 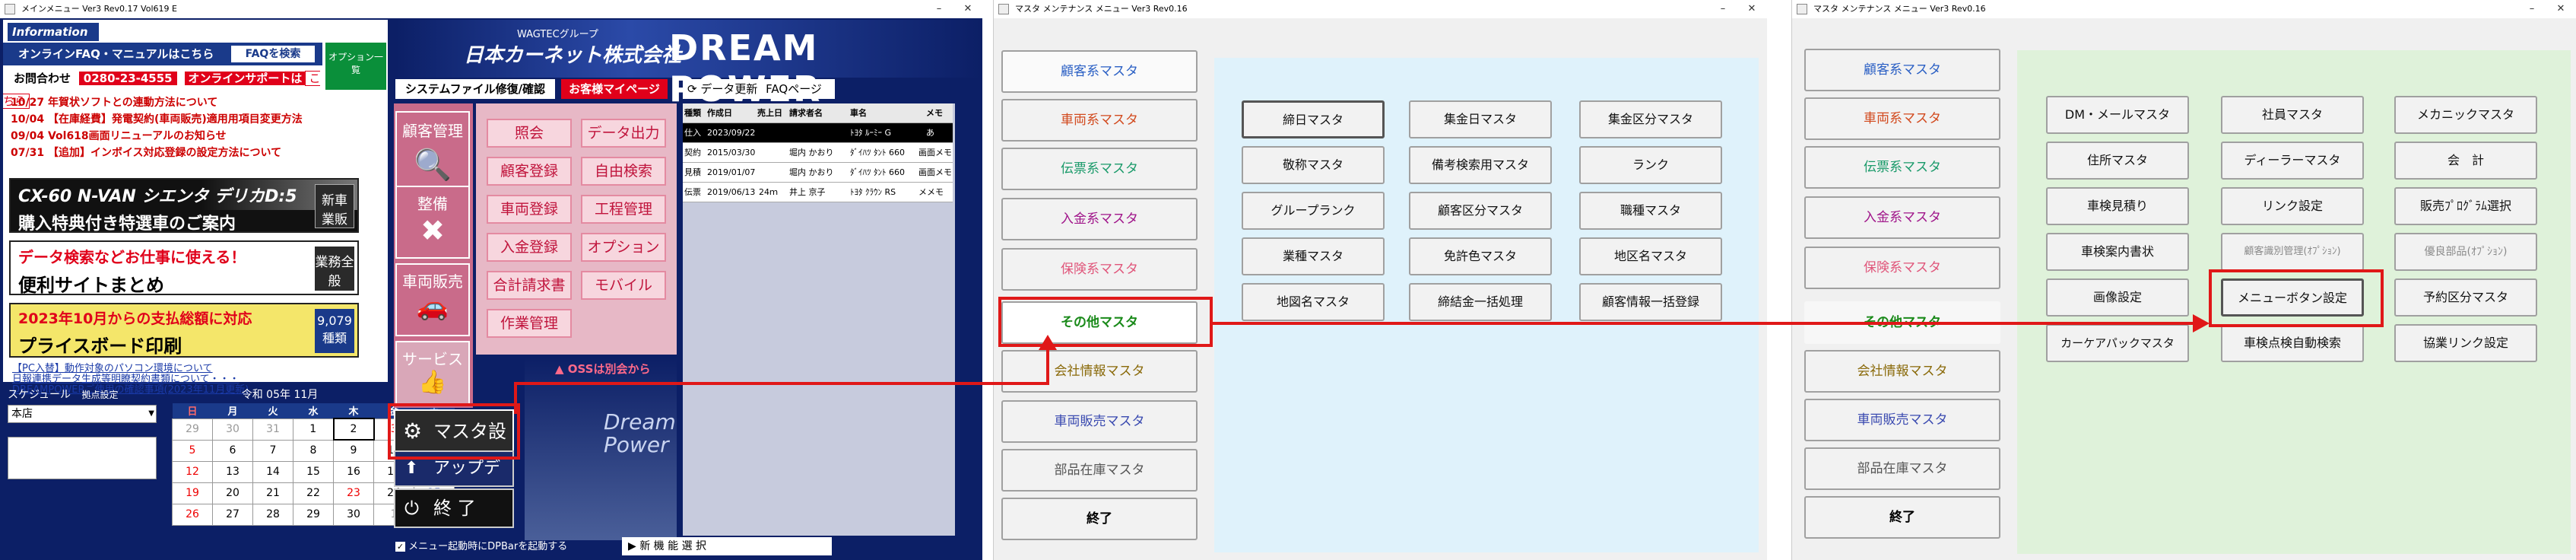 What do you see at coordinates (354, 493) in the screenshot?
I see `calendar-day: 23` at bounding box center [354, 493].